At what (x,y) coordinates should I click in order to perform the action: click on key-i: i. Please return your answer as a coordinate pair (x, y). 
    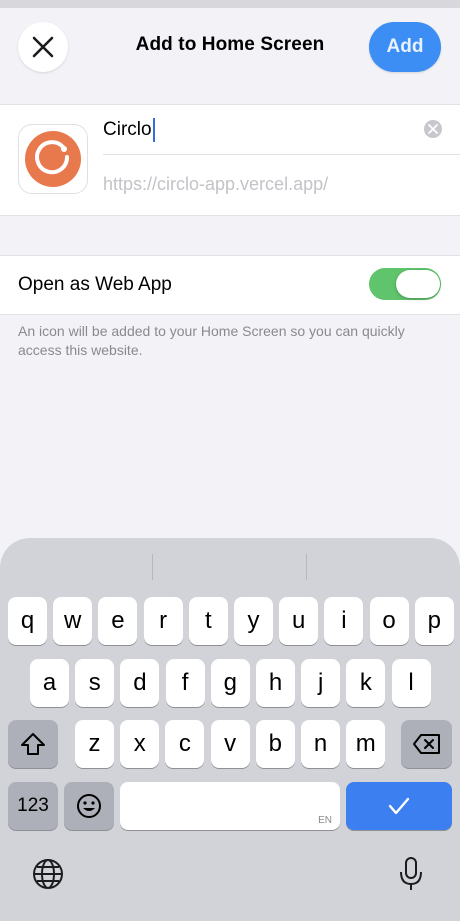
    Looking at the image, I should click on (344, 621).